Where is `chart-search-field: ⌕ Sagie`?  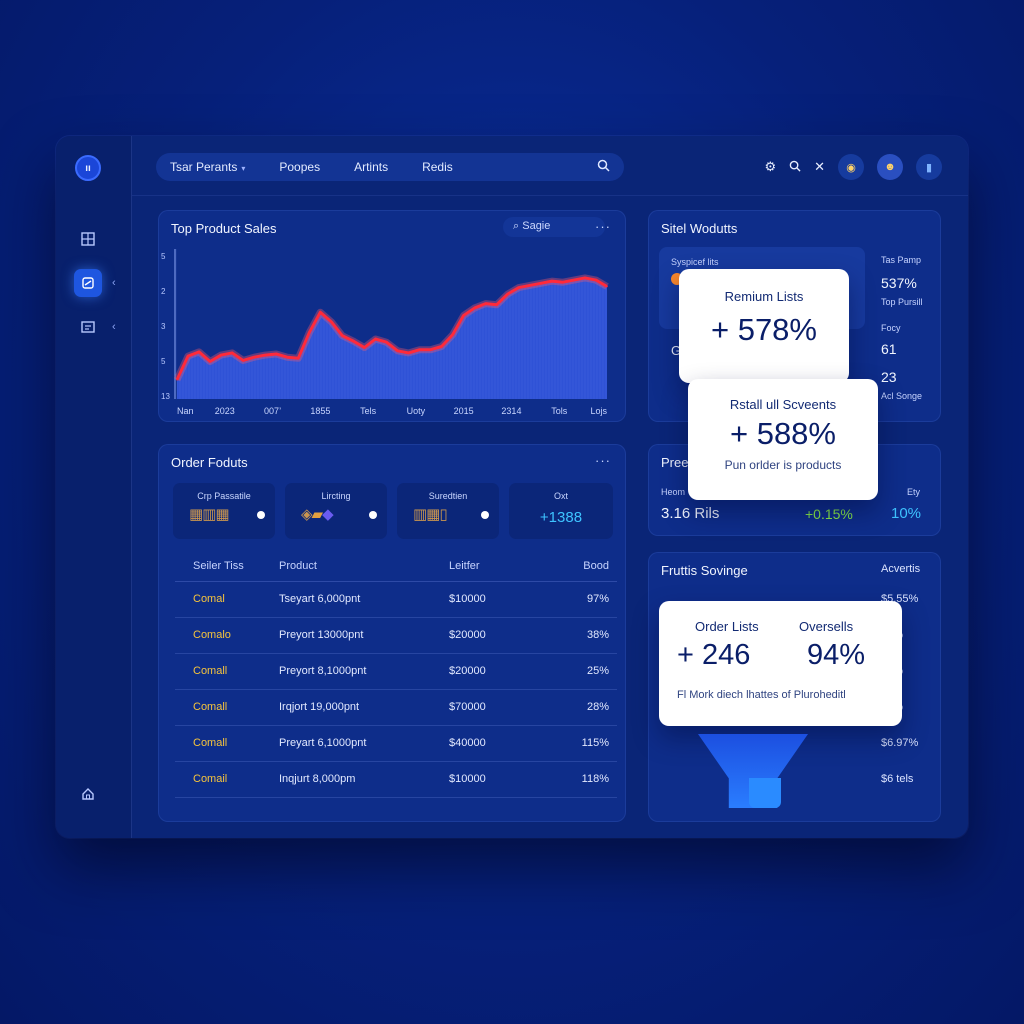
chart-search-field: ⌕ Sagie is located at coordinates (554, 227).